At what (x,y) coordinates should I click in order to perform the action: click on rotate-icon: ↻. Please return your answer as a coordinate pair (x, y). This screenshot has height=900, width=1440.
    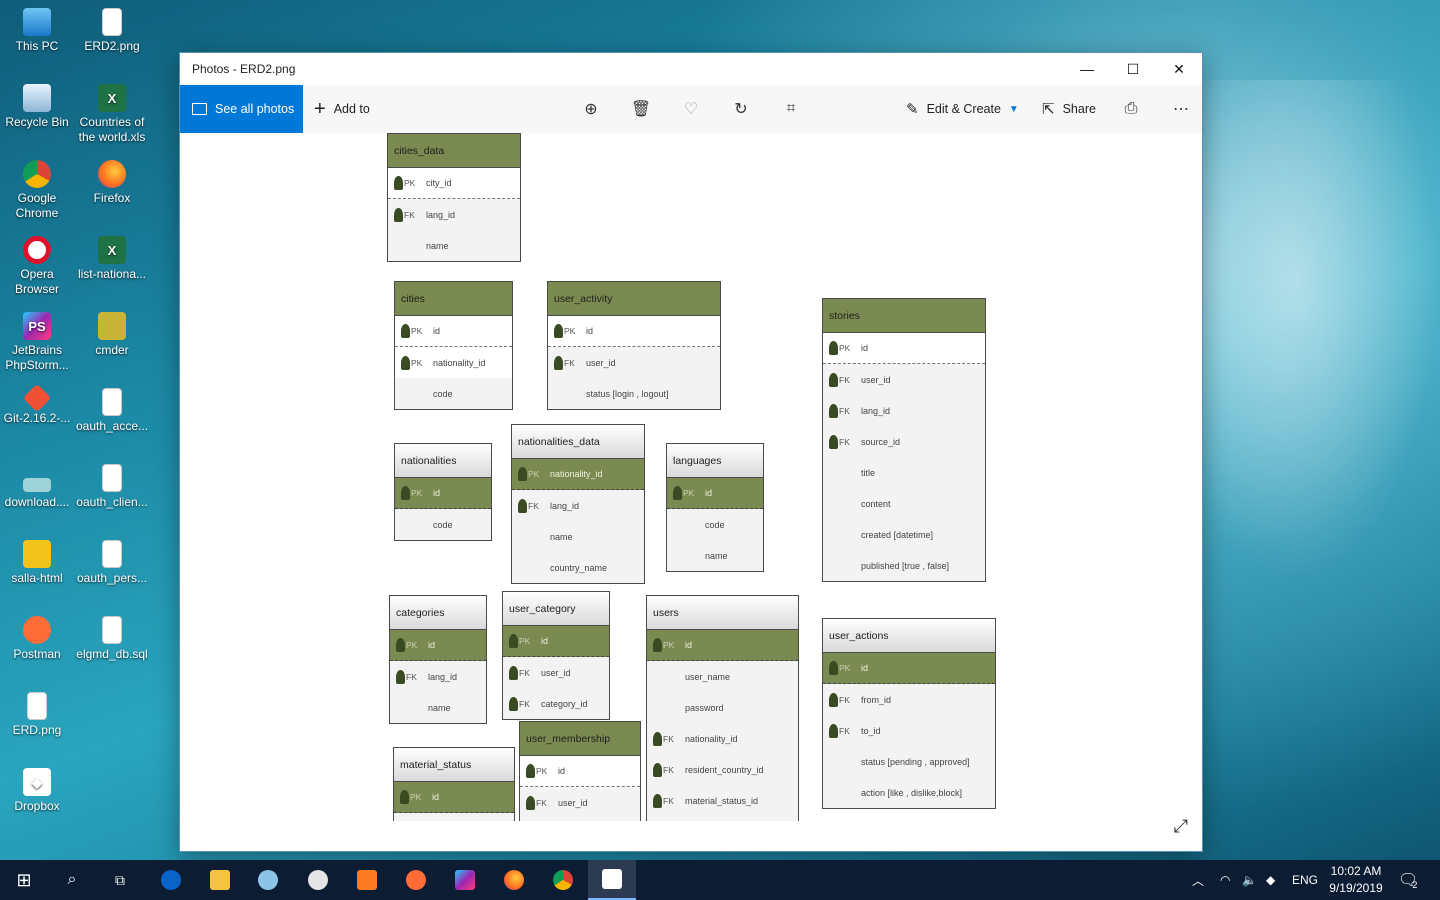
    Looking at the image, I should click on (741, 109).